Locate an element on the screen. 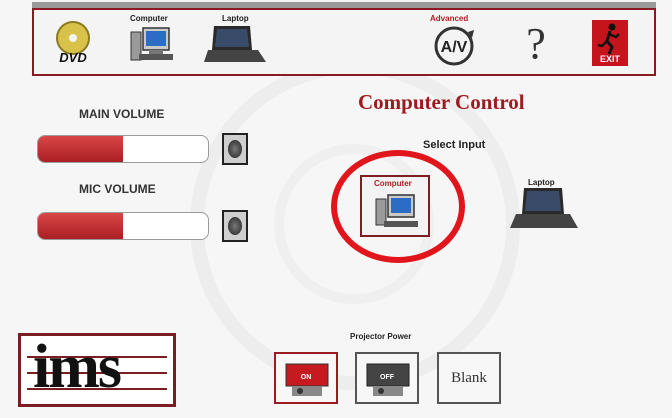 The height and width of the screenshot is (418, 672). svg-text: A/V is located at coordinates (454, 47).